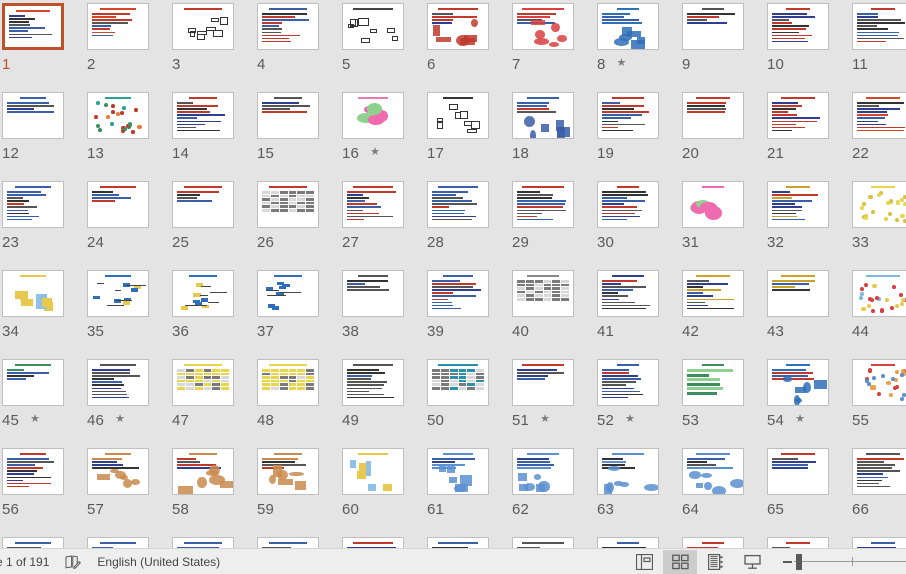 Image resolution: width=906 pixels, height=574 pixels. I want to click on slide-thumbnail-3: 3, so click(209, 47).